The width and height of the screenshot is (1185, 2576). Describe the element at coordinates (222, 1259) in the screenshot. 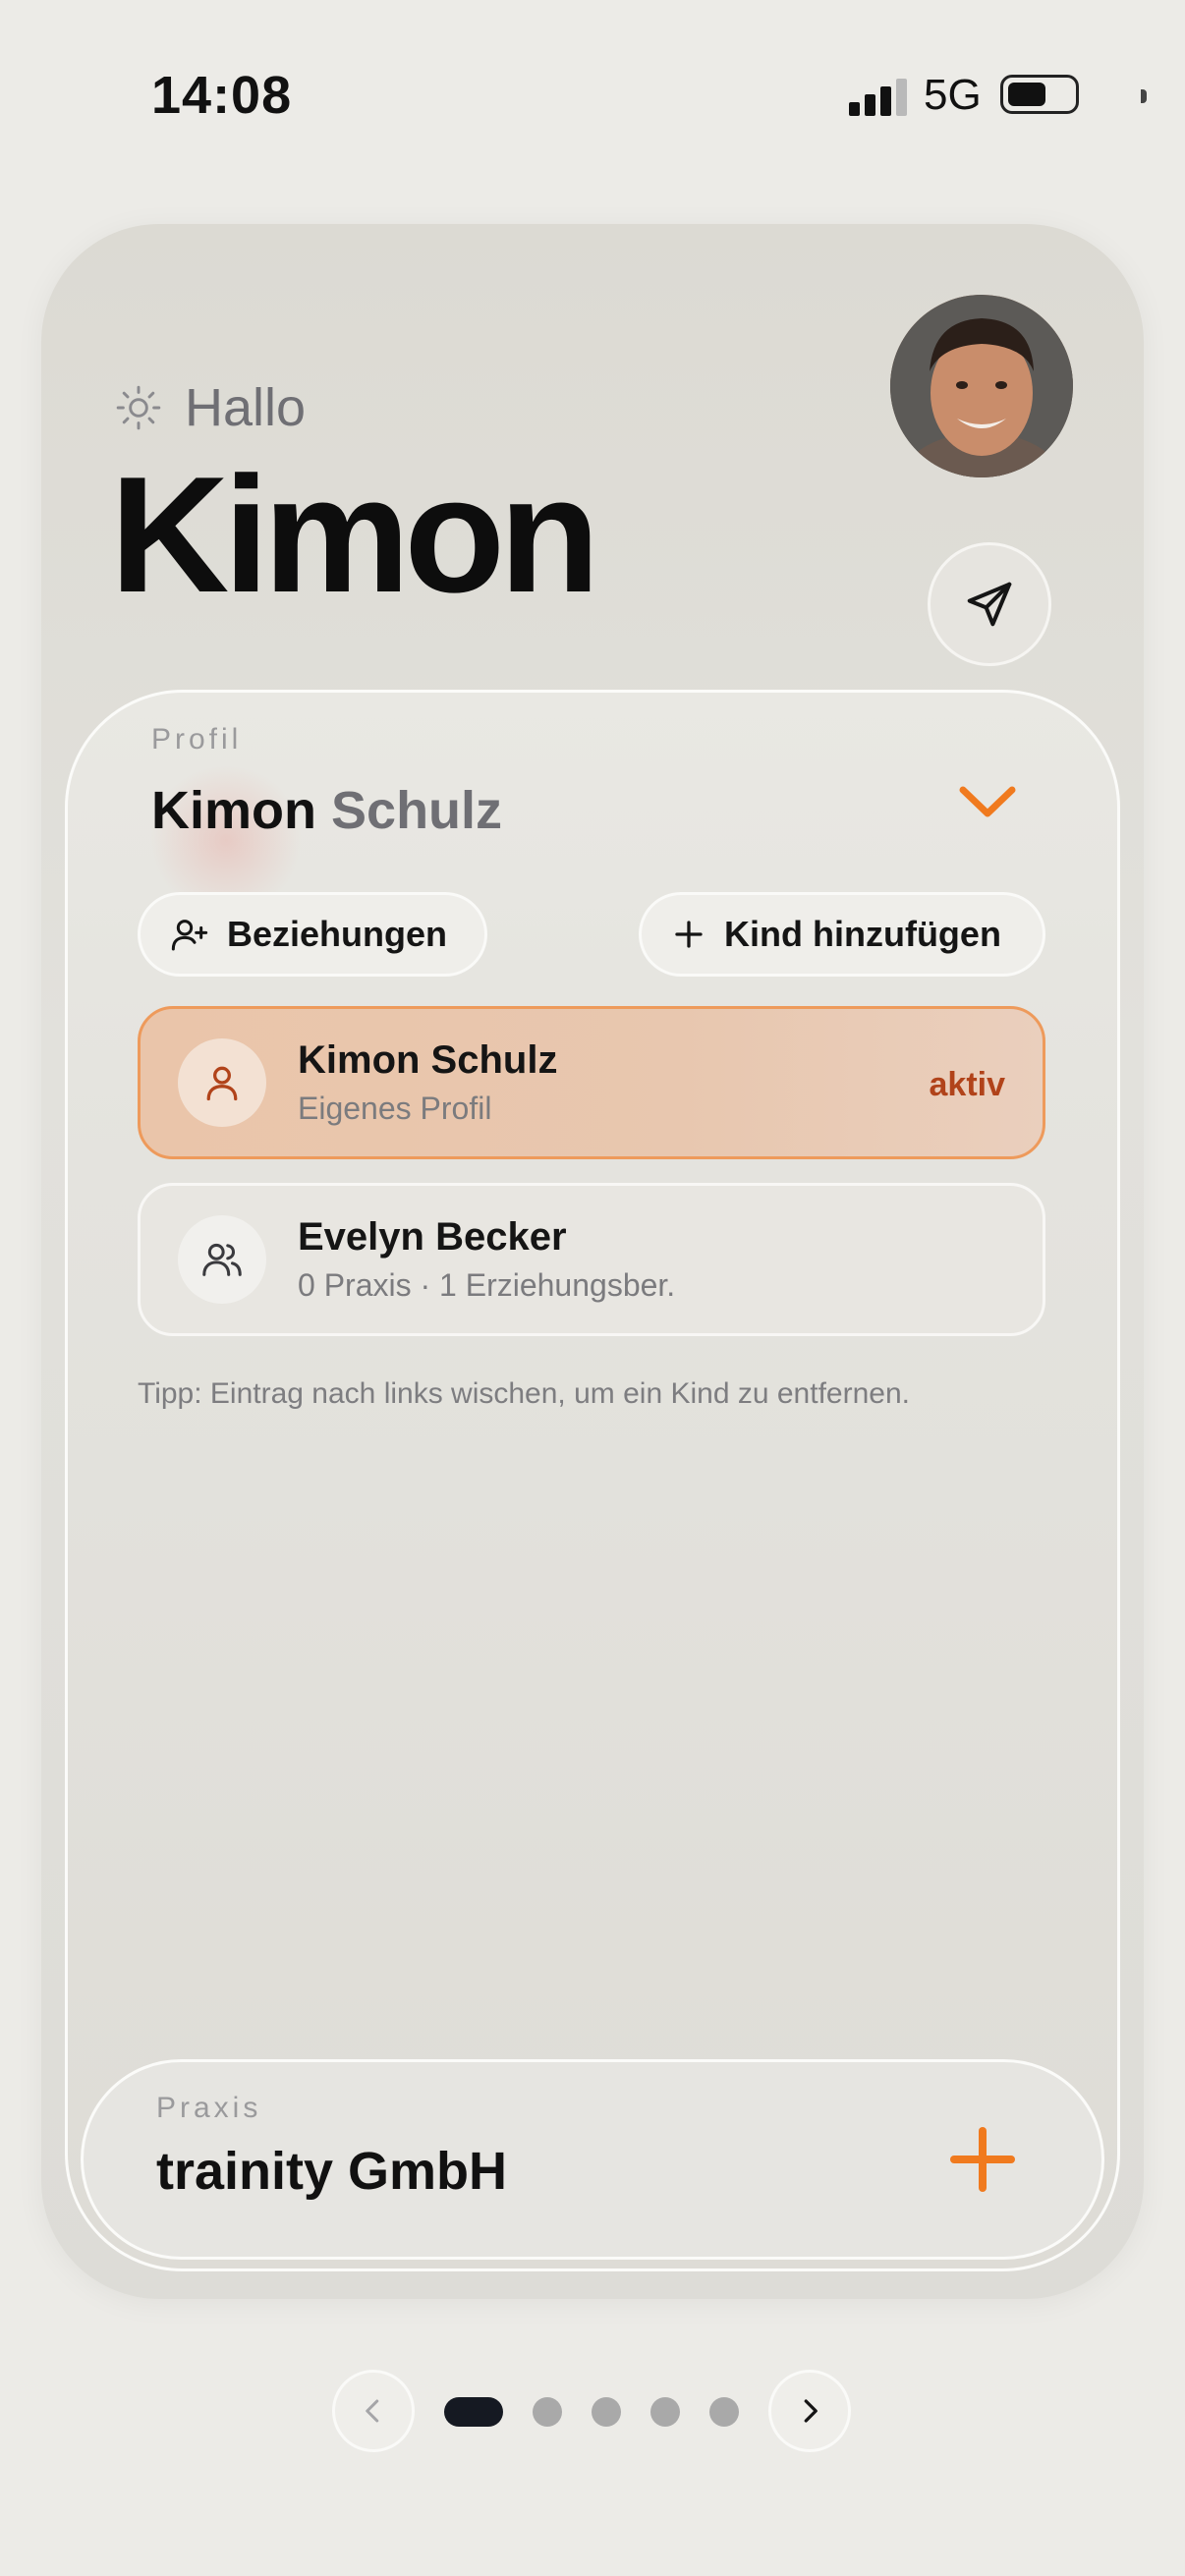

I see `users-icon` at that location.